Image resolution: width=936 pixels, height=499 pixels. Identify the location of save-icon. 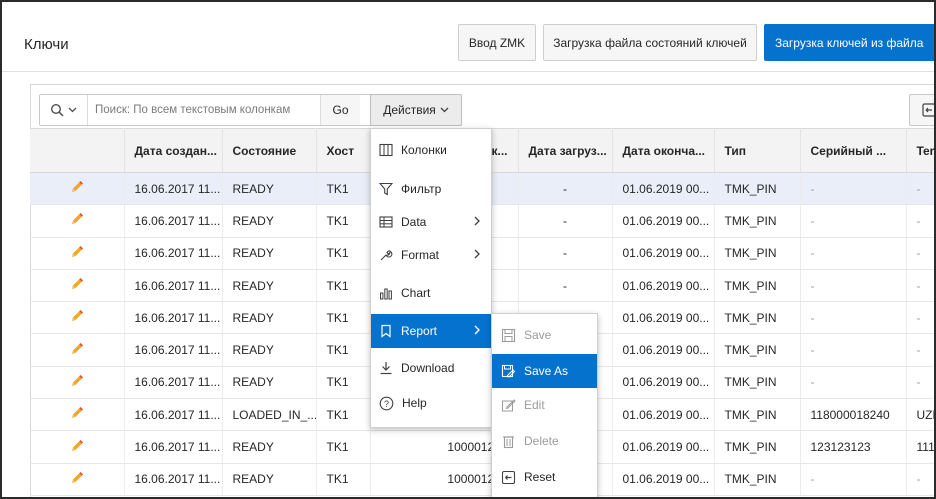
(508, 335).